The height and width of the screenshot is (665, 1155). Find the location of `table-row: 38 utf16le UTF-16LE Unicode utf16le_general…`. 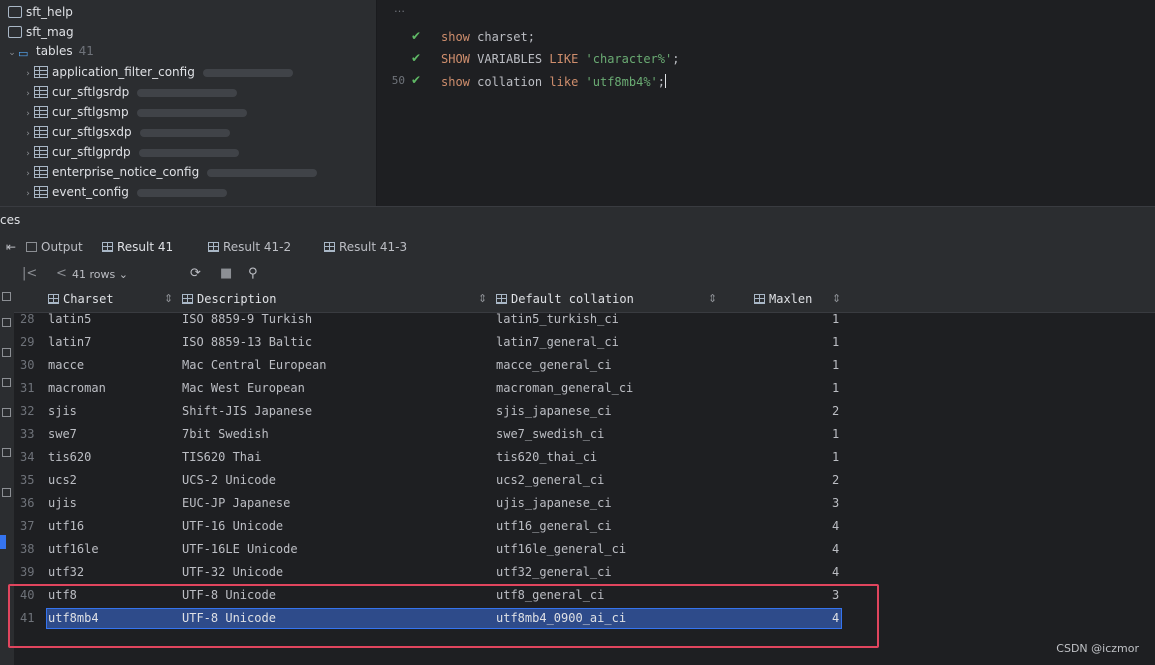

table-row: 38 utf16le UTF-16LE Unicode utf16le_general… is located at coordinates (584, 549).